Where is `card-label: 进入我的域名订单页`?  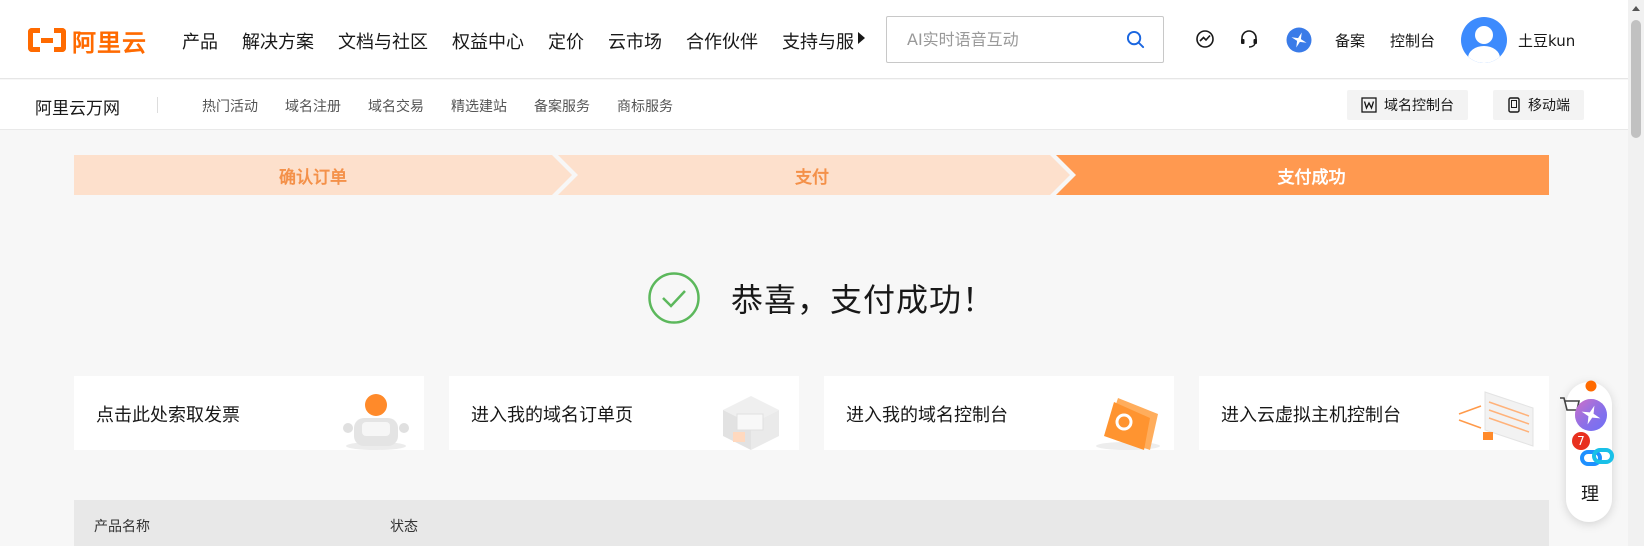 card-label: 进入我的域名订单页 is located at coordinates (552, 415).